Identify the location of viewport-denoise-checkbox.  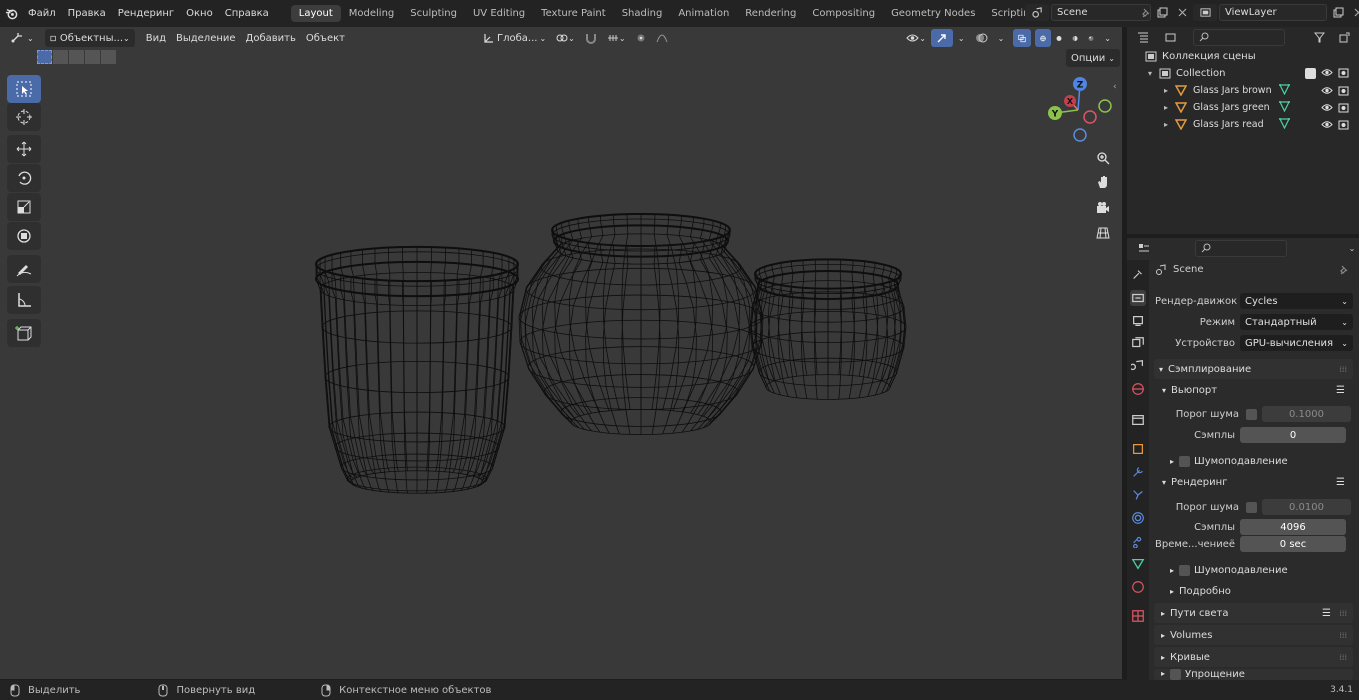
(1185, 461).